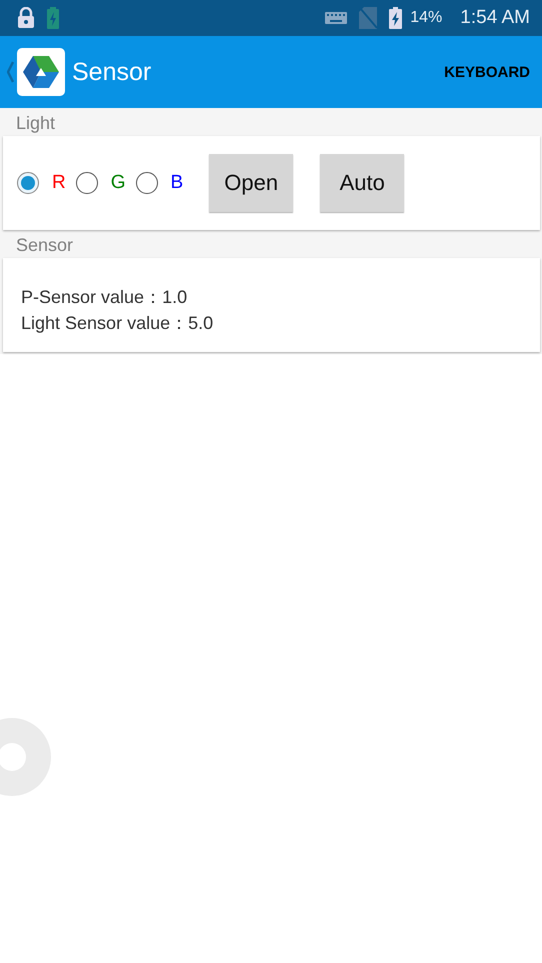  I want to click on section-heading: Light, so click(35, 123).